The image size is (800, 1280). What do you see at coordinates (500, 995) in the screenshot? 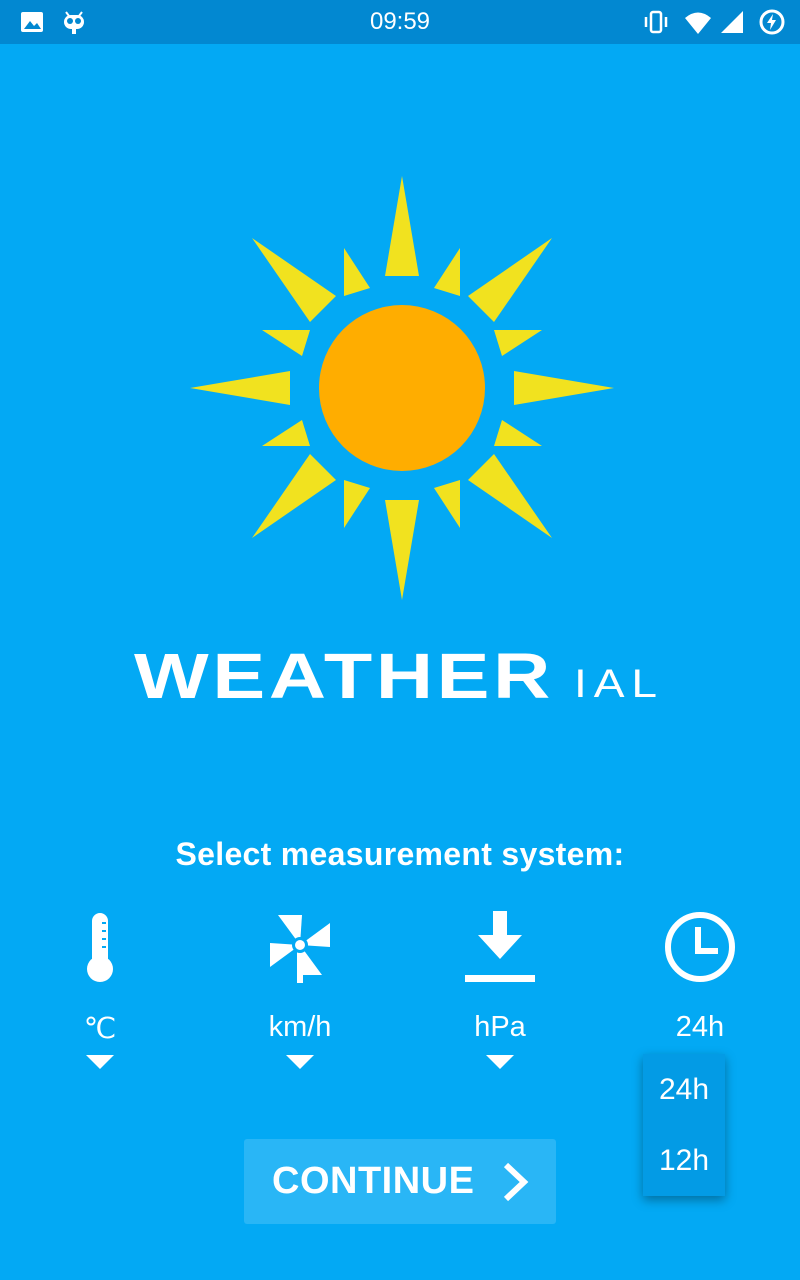
I see `pressure-unit-selector: hPa` at bounding box center [500, 995].